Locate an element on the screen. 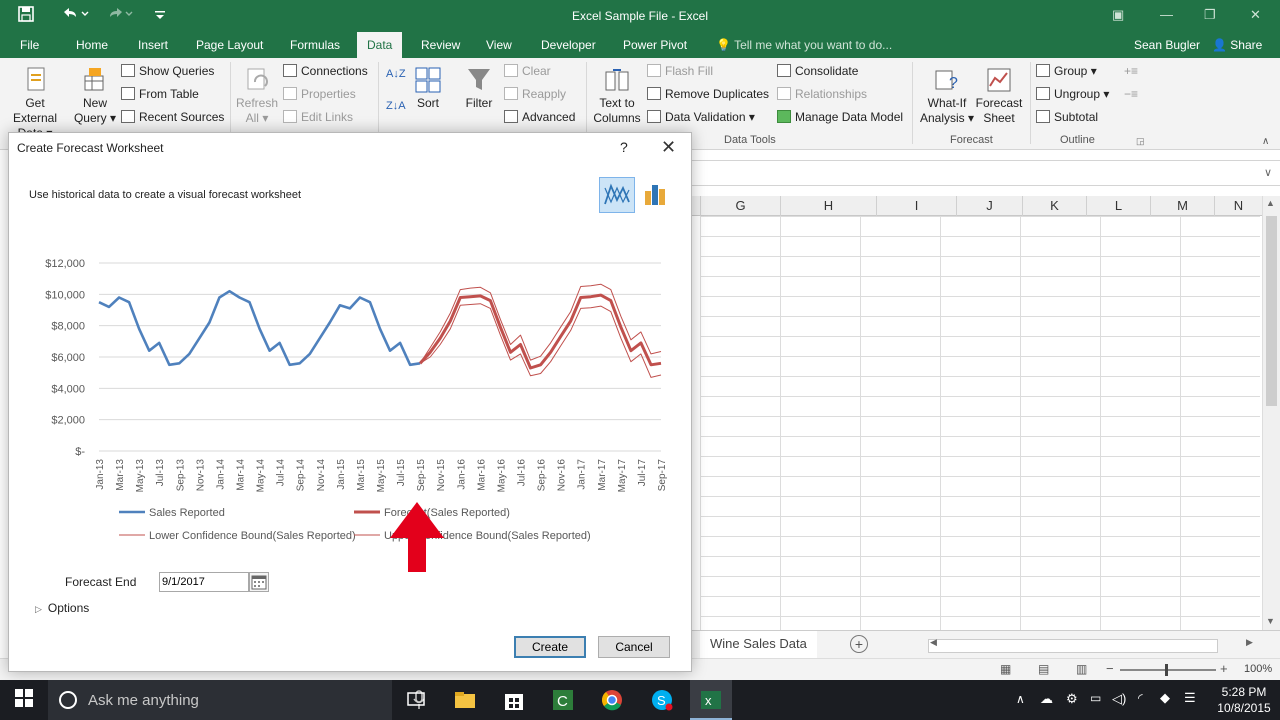  column-header: M is located at coordinates (1182, 206).